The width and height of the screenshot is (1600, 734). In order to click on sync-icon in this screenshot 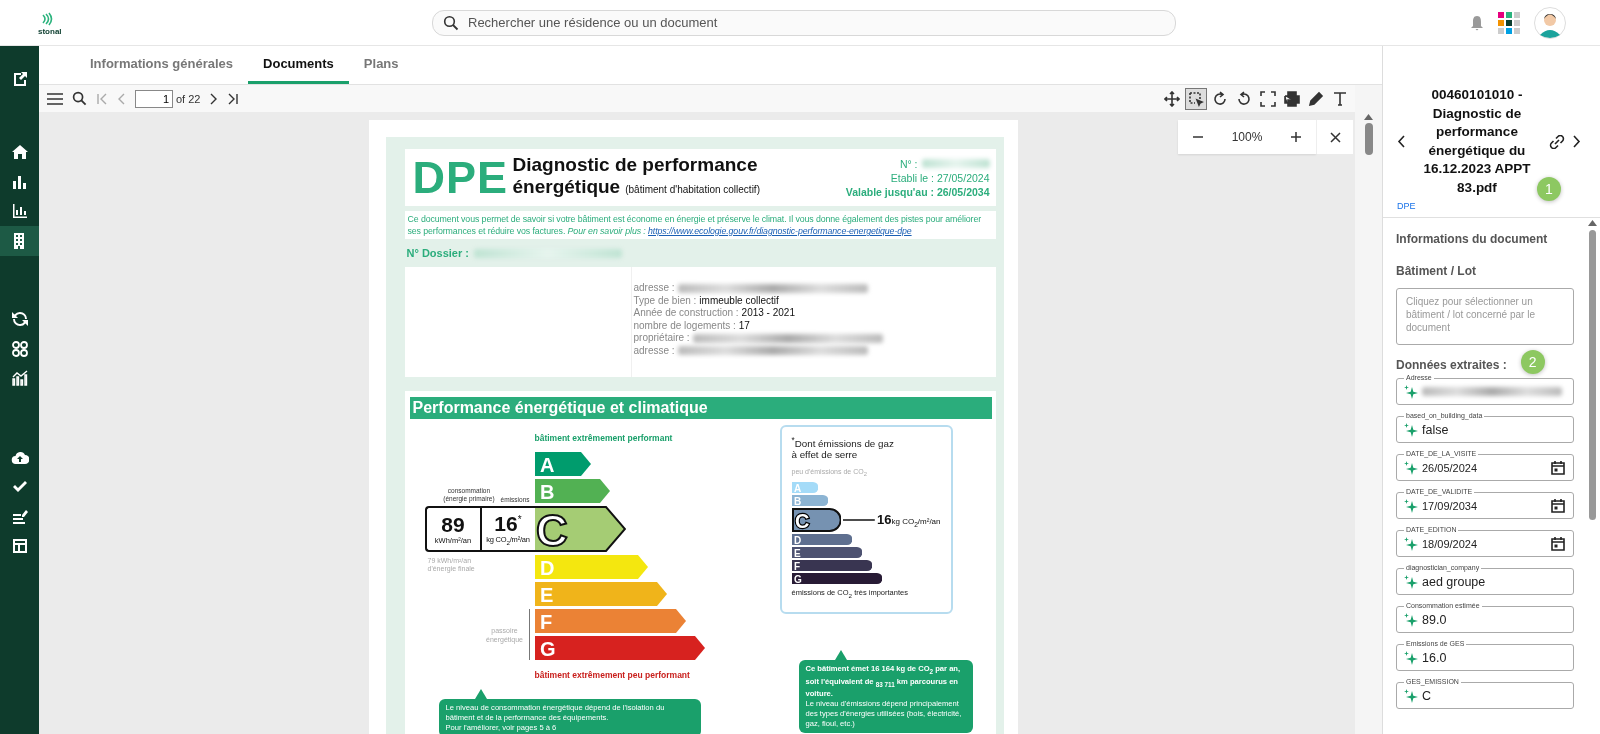, I will do `click(19, 319)`.